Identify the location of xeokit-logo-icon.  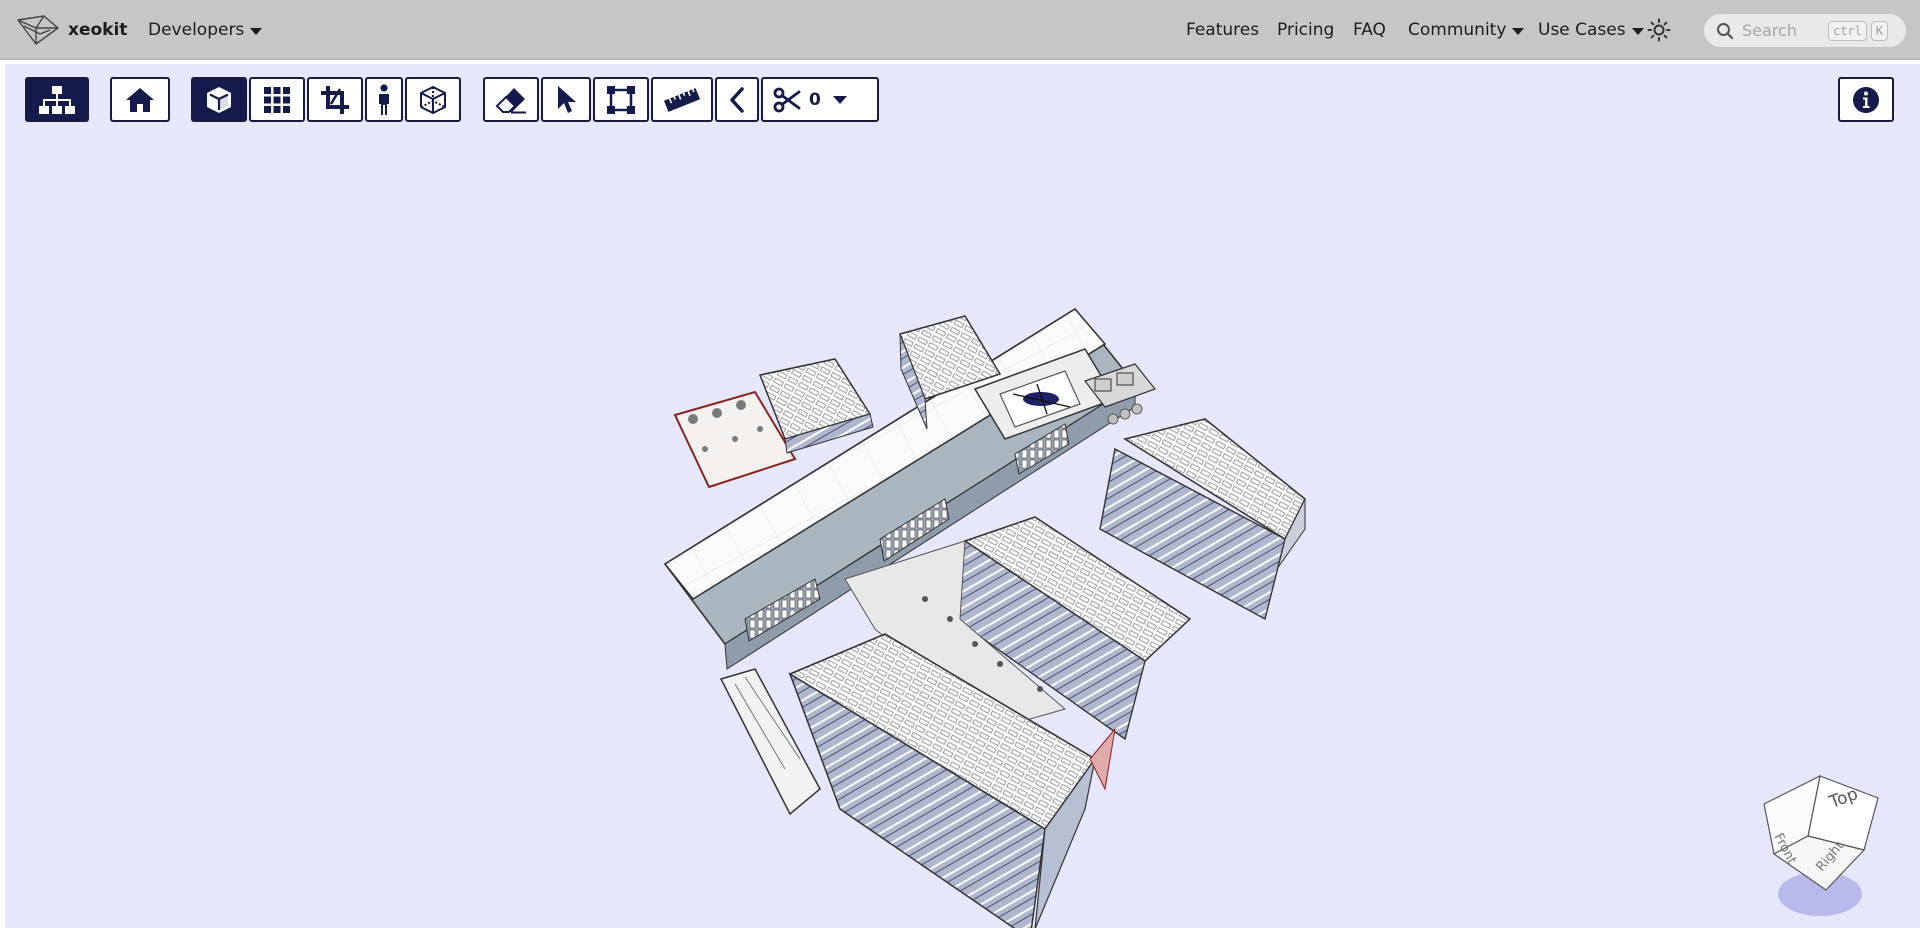
(38, 30).